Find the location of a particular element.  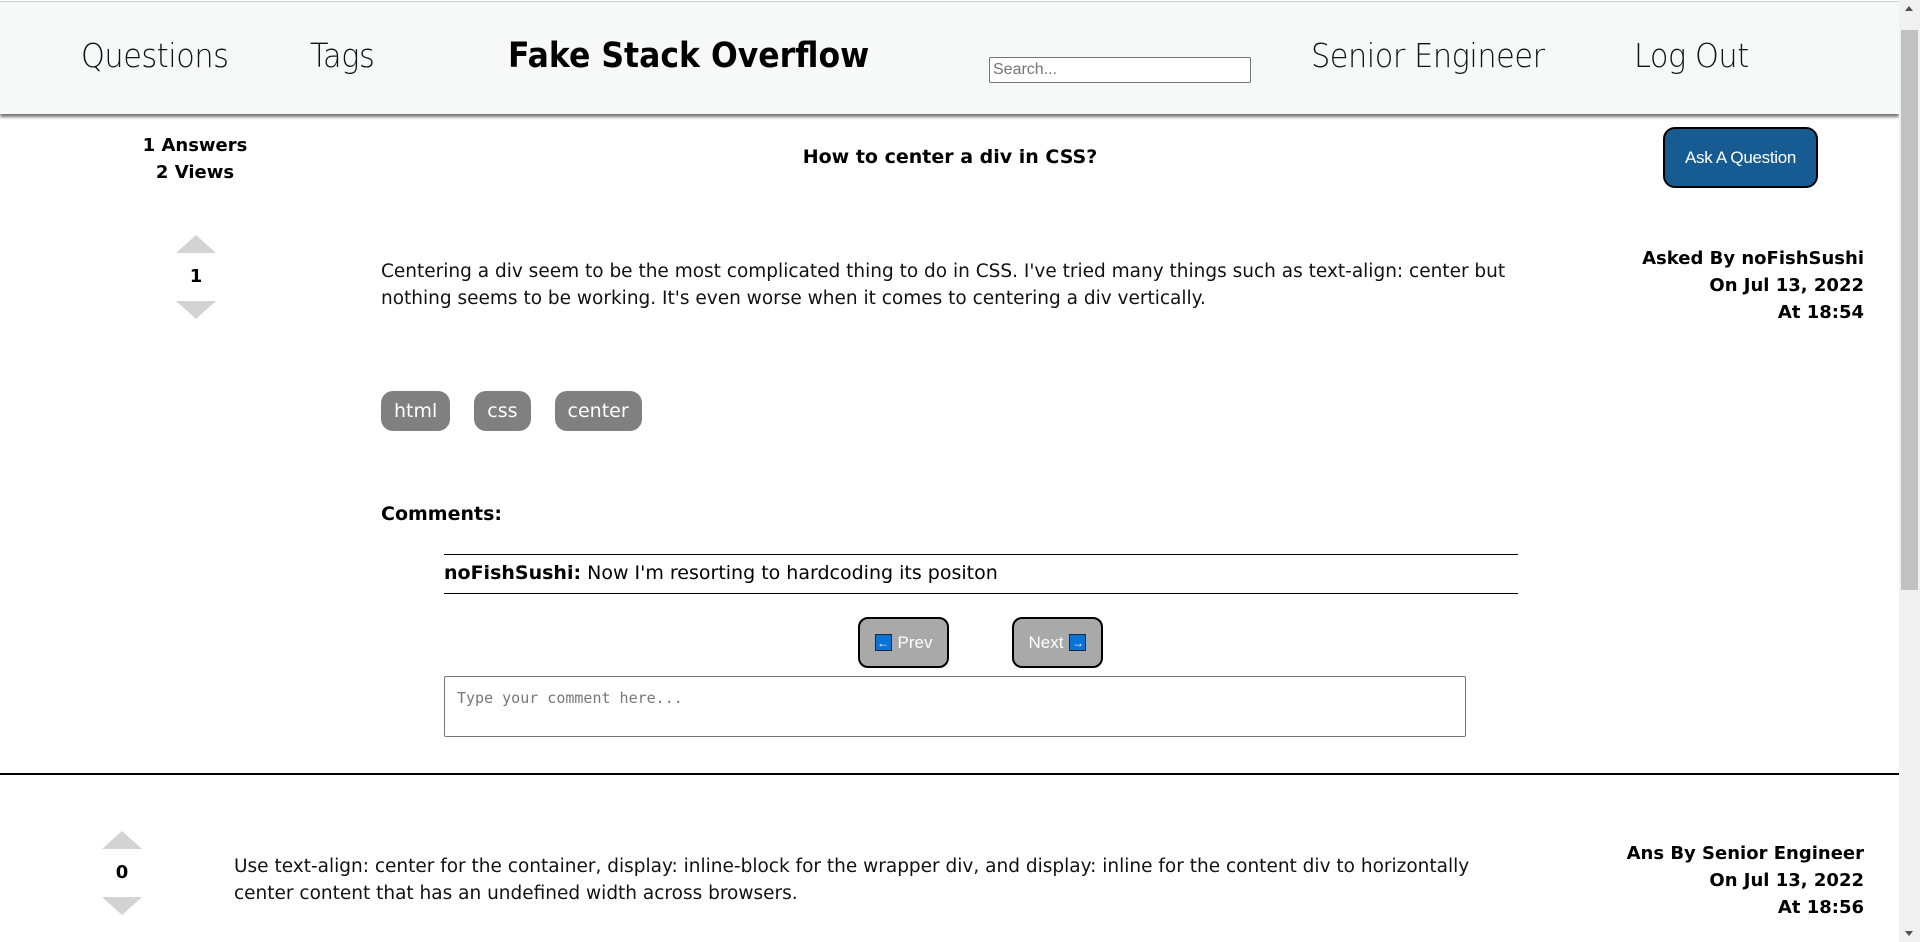

answered-by: Ans By Senior Engineer is located at coordinates (1745, 853).